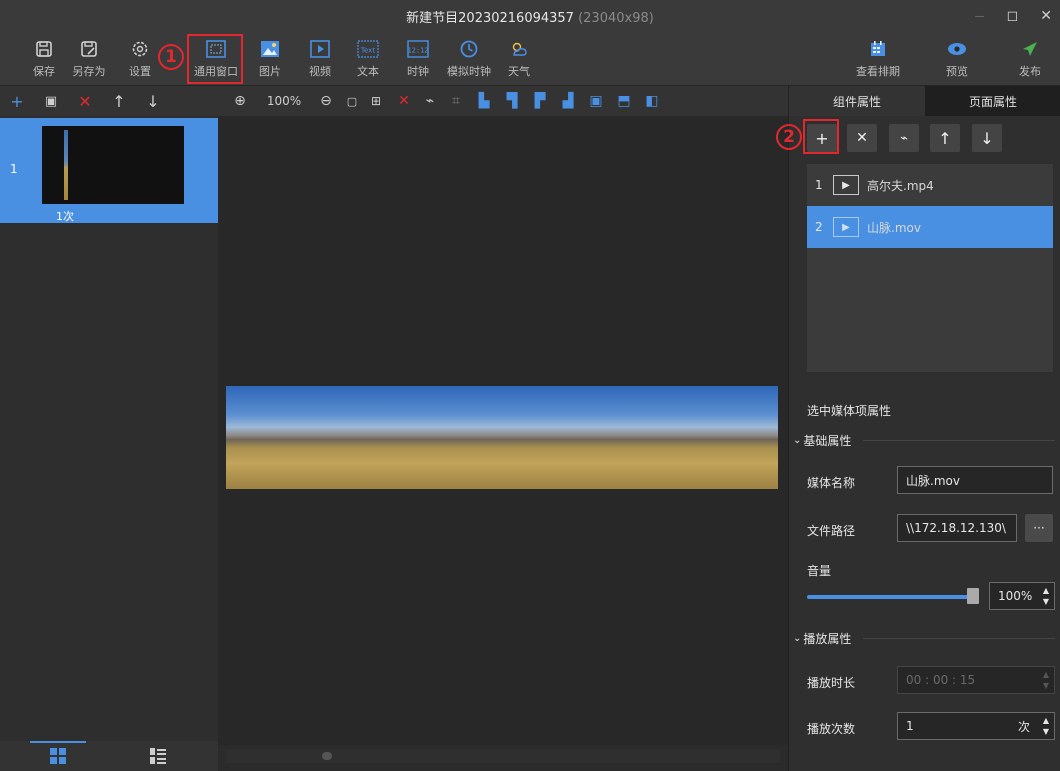 The image size is (1060, 771). I want to click on step-1-marker: 1, so click(171, 57).